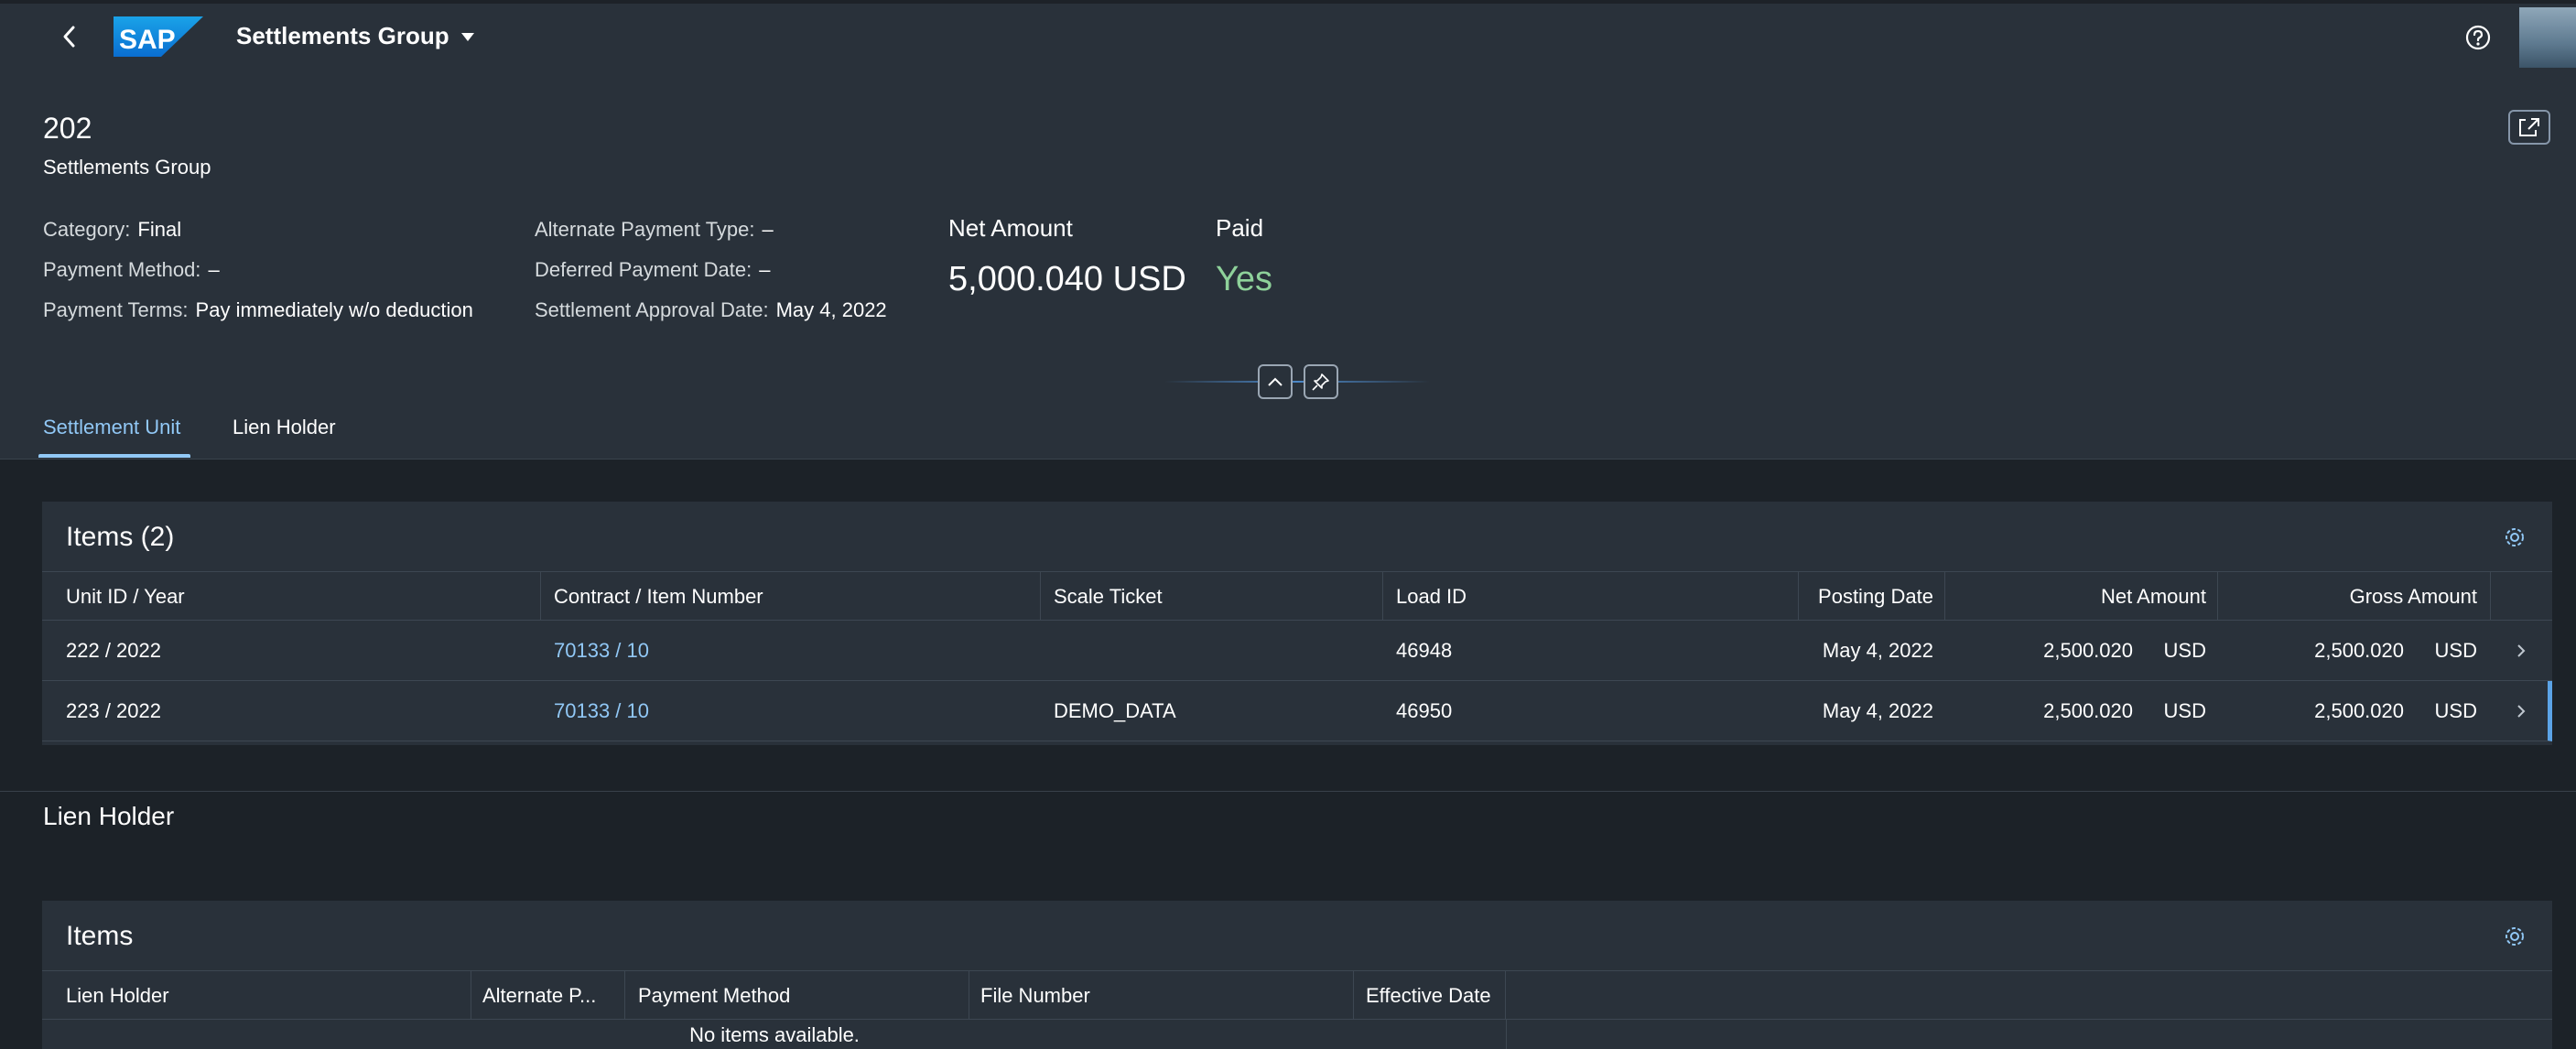 This screenshot has width=2576, height=1049. Describe the element at coordinates (1010, 228) in the screenshot. I see `kpi-net-amount-label: Net Amount` at that location.